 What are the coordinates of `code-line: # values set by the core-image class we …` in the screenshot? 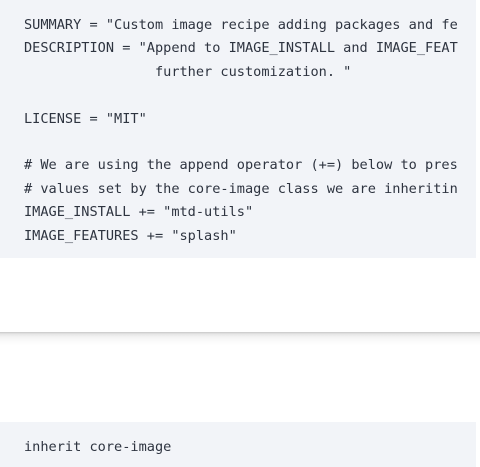 It's located at (241, 188).